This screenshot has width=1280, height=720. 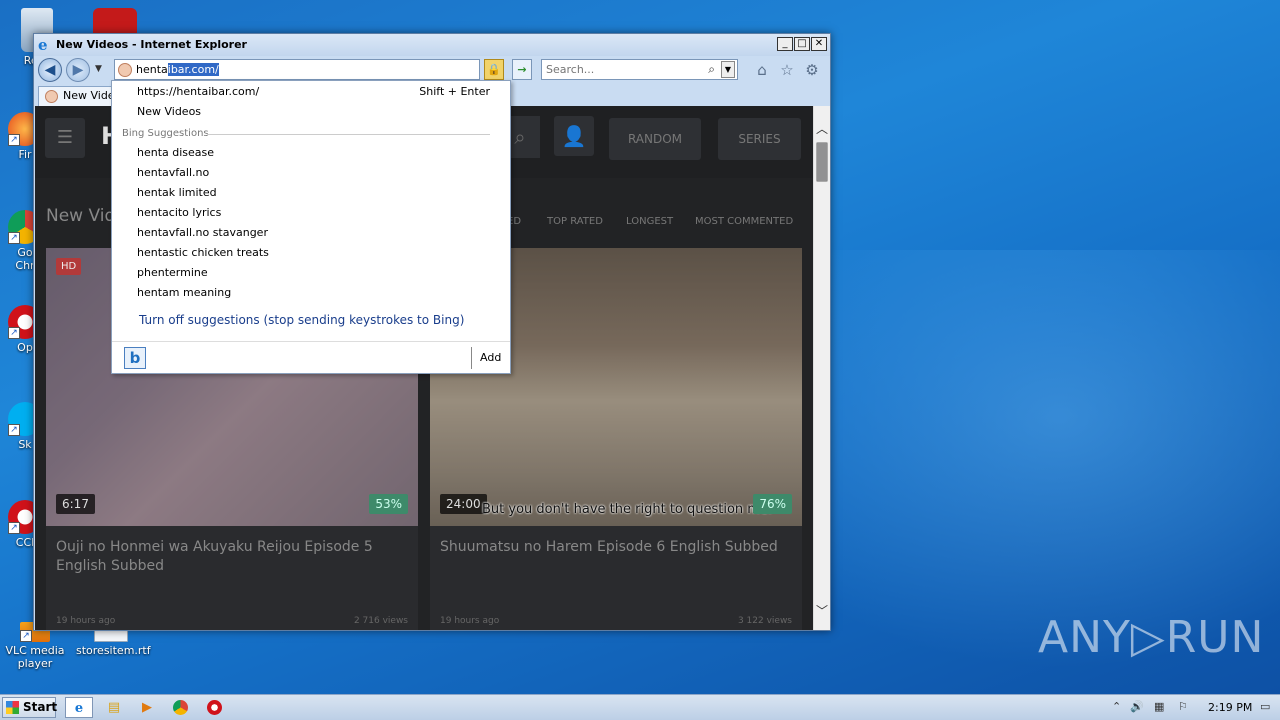 What do you see at coordinates (193, 69) in the screenshot?
I see `address-autocomplete-selection: ibar.com/` at bounding box center [193, 69].